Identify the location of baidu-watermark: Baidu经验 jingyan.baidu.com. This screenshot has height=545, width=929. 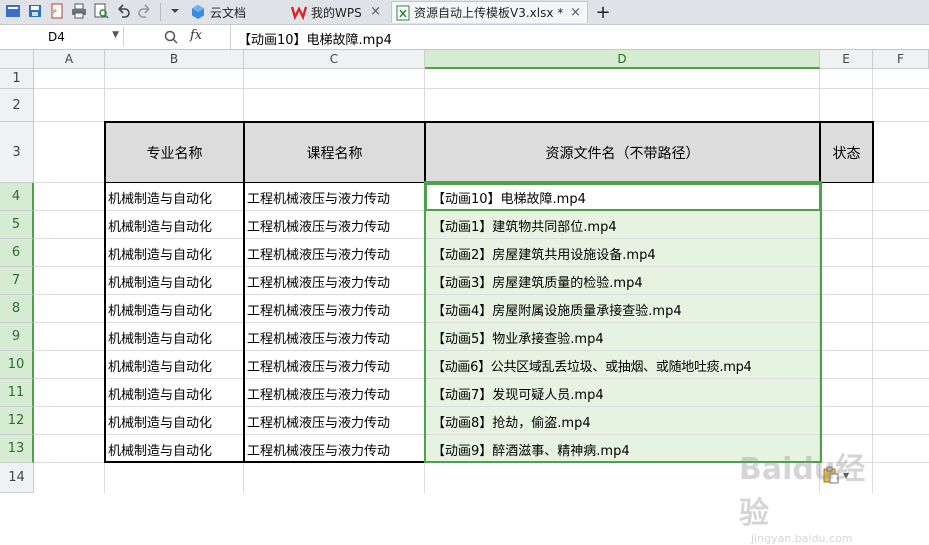
(809, 494).